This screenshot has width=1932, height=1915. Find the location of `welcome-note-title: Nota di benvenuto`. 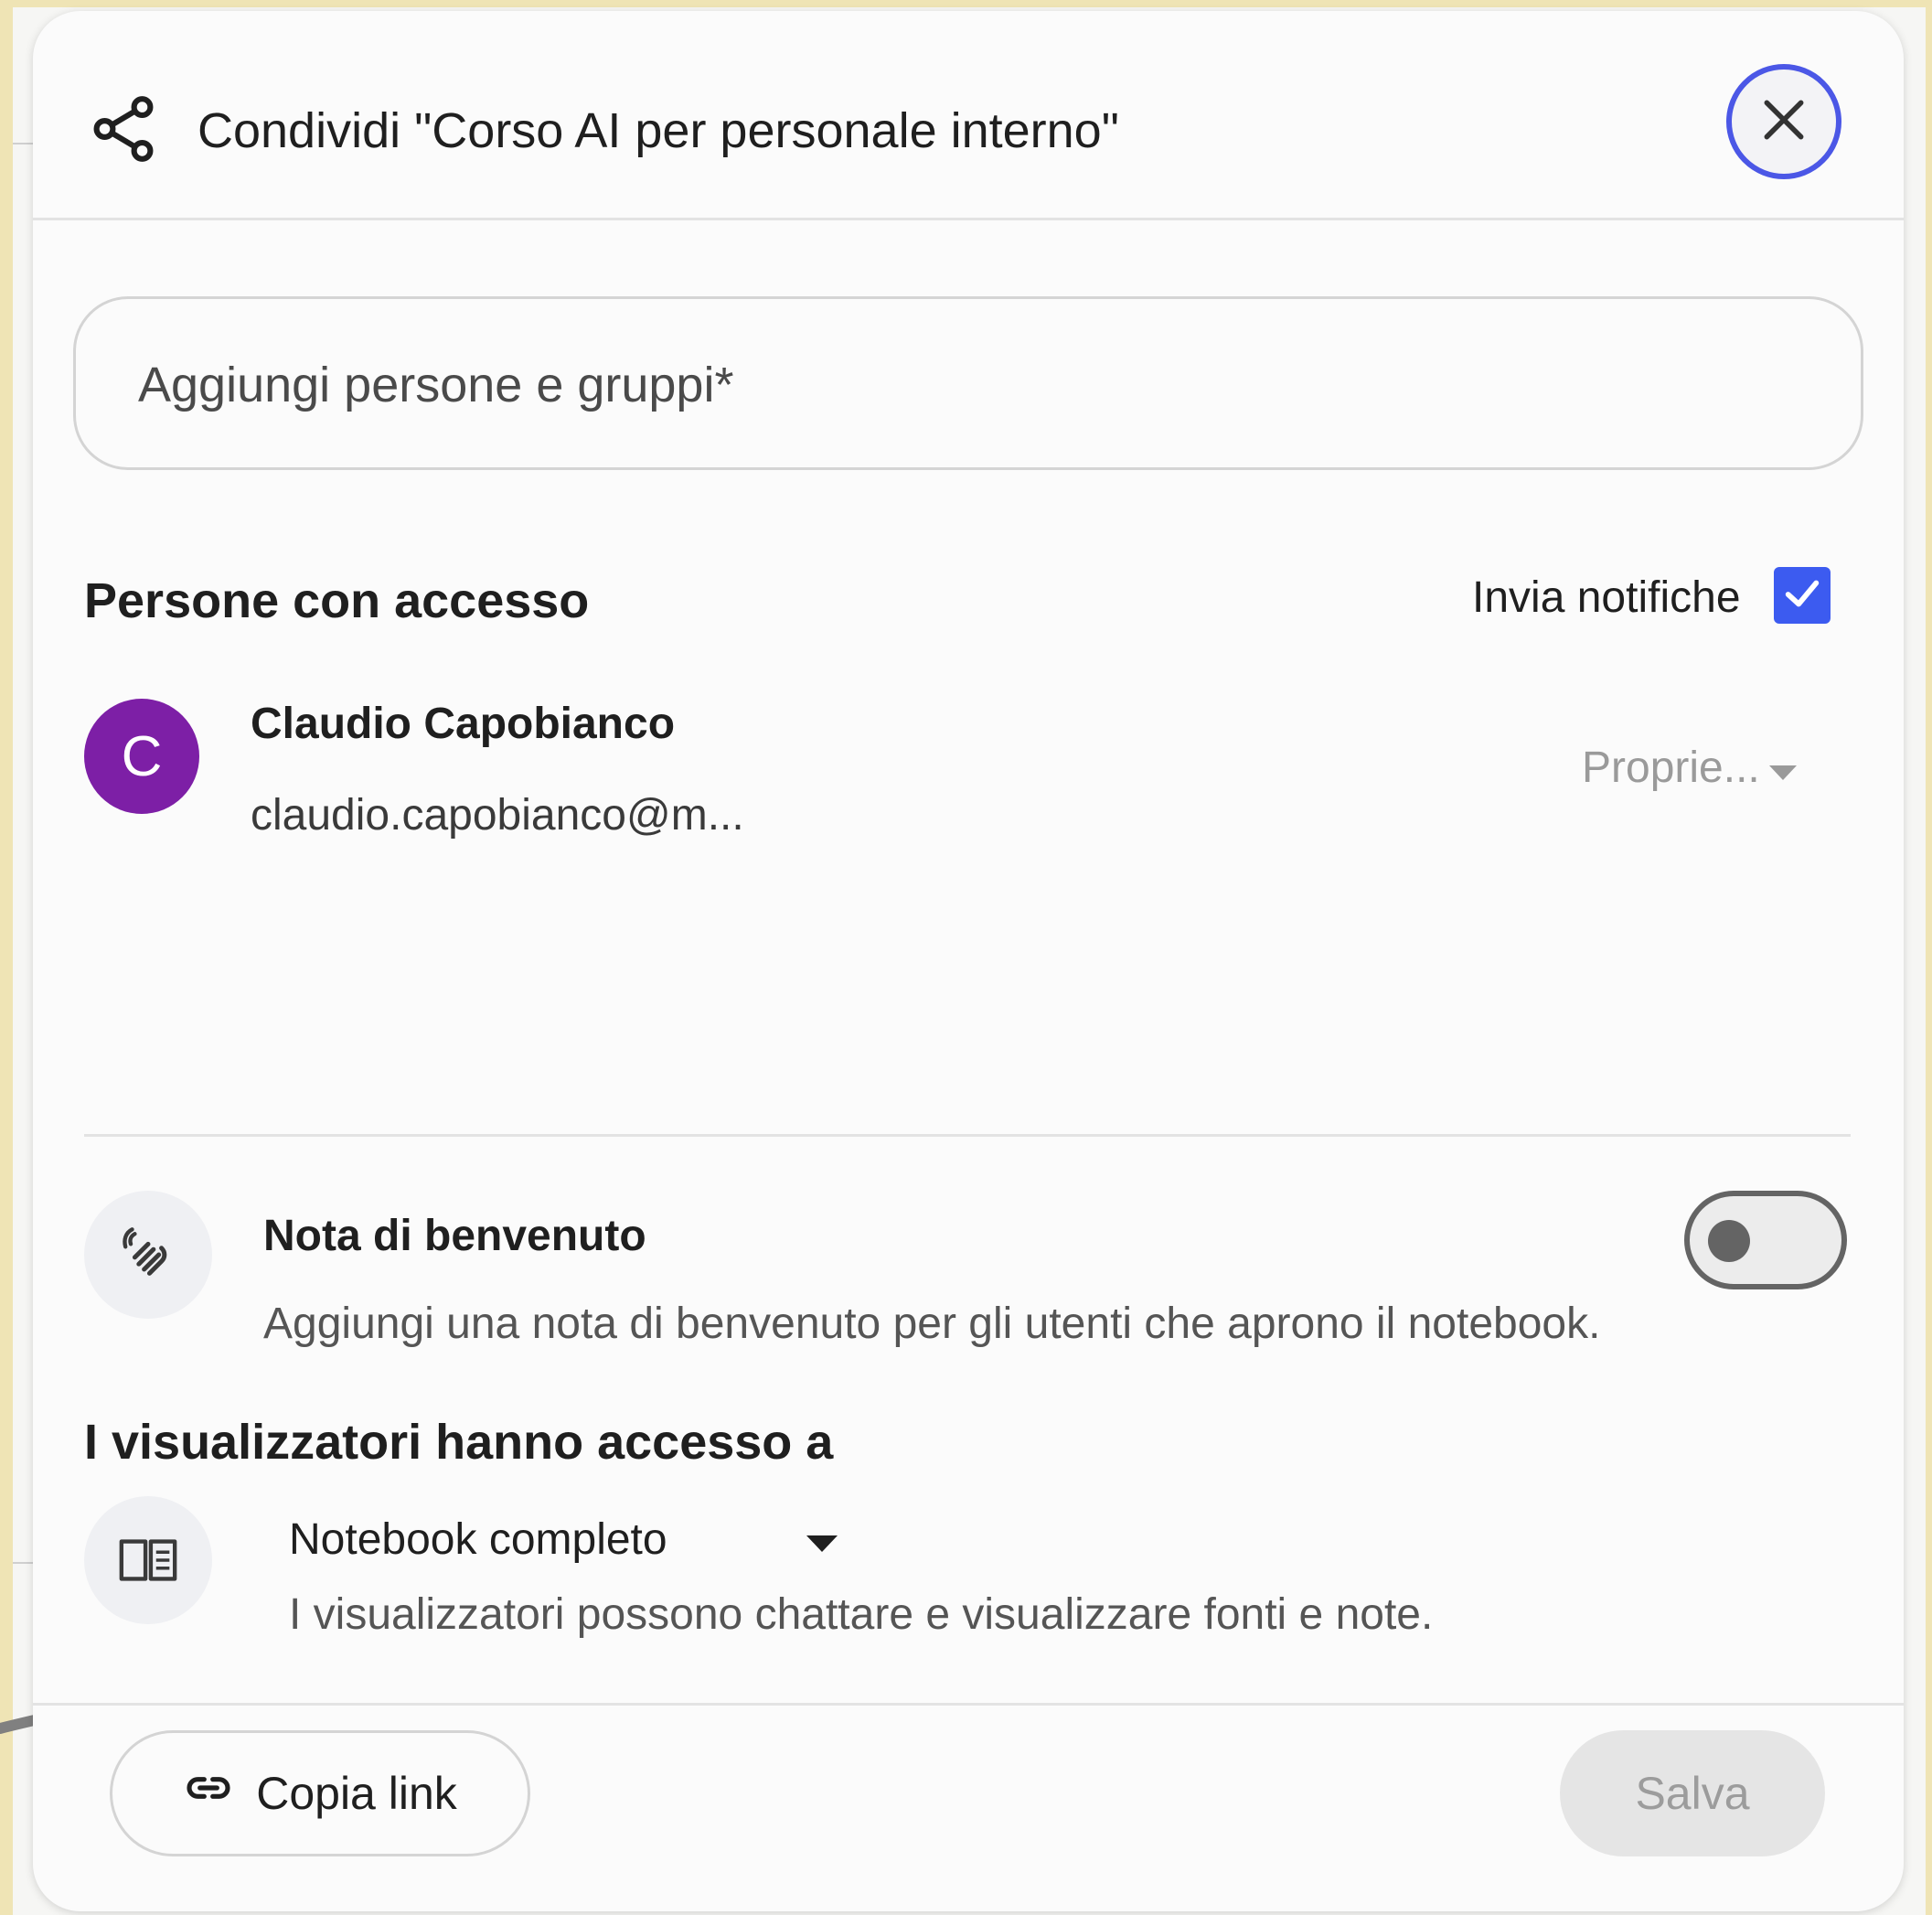

welcome-note-title: Nota di benvenuto is located at coordinates (454, 1236).